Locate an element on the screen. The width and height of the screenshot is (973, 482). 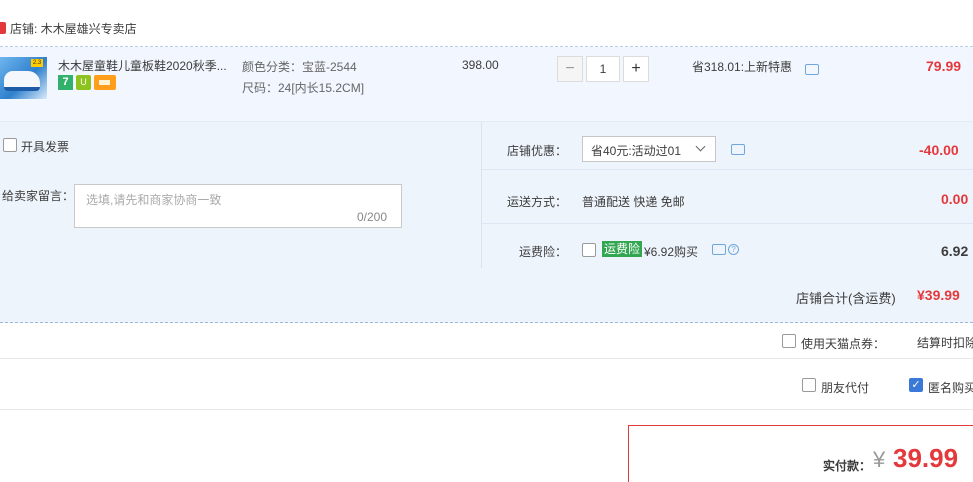
anonymous-label: 匿名购买 is located at coordinates (950, 387).